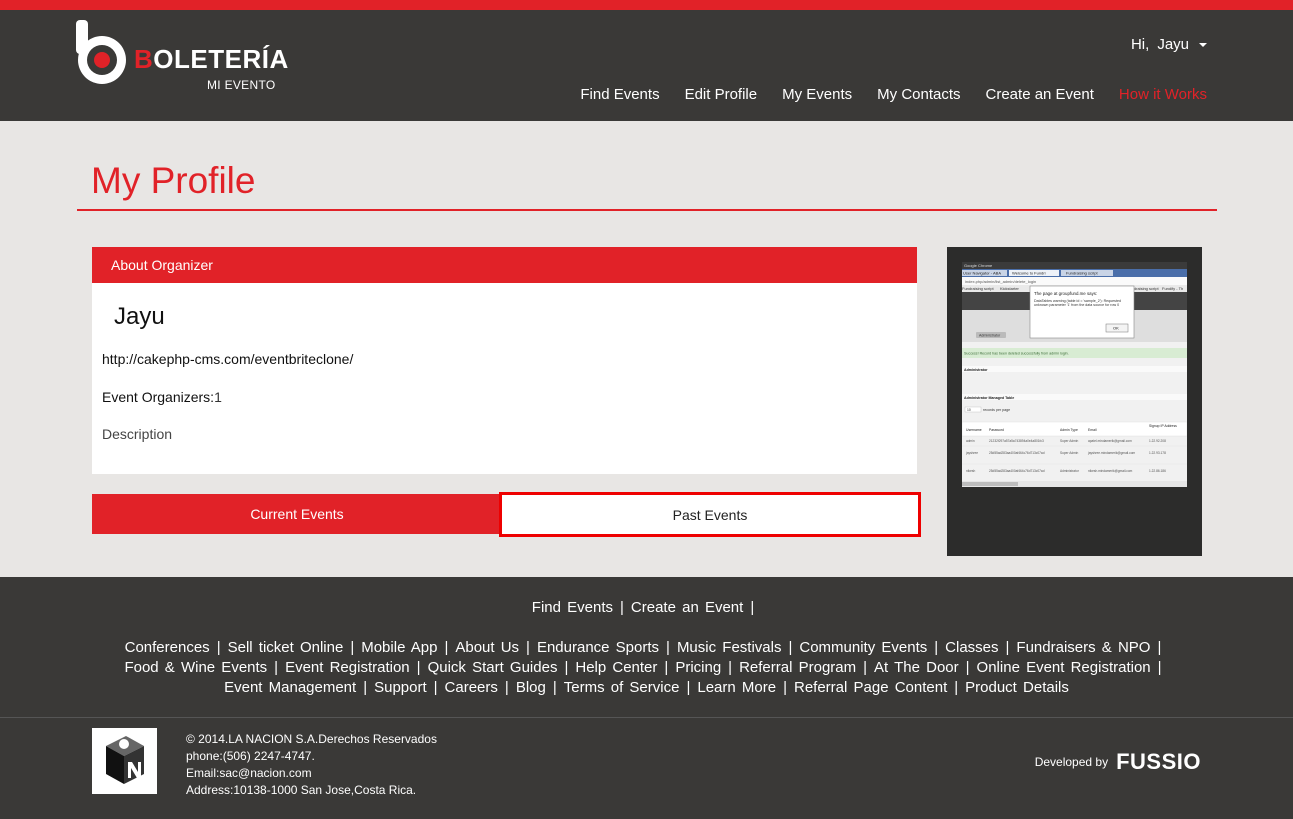 The image size is (1293, 819). Describe the element at coordinates (1069, 430) in the screenshot. I see `thumb-col-admin-type: Admin Type` at that location.